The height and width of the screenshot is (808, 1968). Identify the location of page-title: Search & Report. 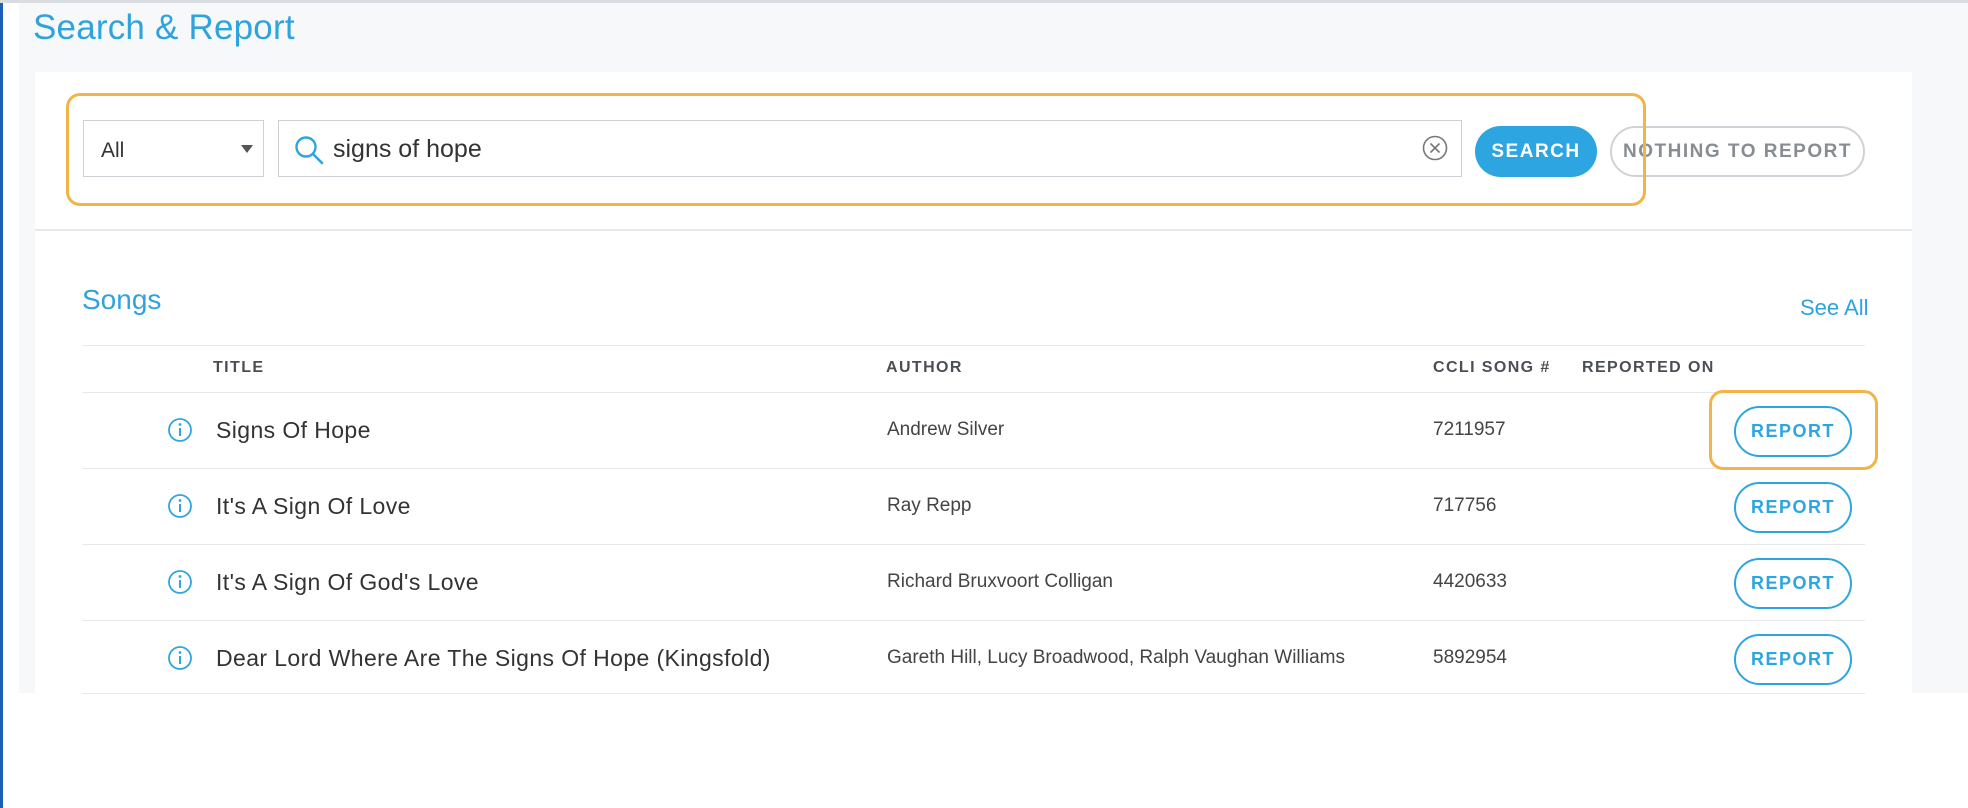
(164, 27).